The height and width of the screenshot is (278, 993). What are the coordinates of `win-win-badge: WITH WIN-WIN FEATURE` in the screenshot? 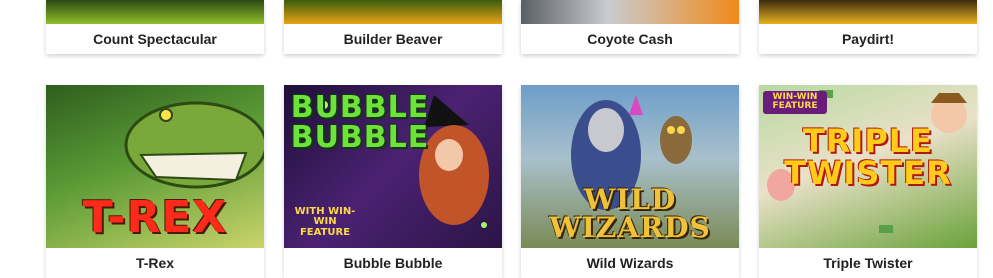 It's located at (325, 221).